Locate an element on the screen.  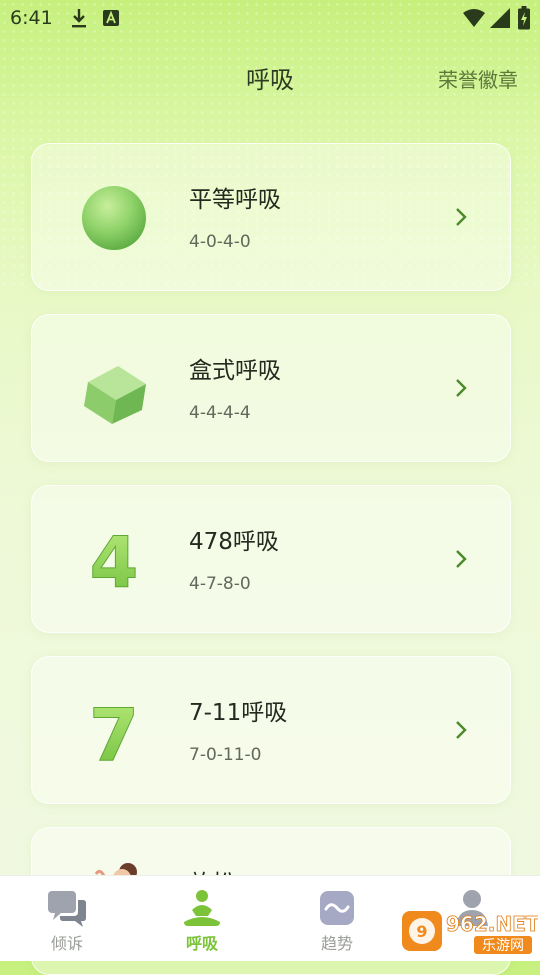
number-4-icon: 4 is located at coordinates (114, 559).